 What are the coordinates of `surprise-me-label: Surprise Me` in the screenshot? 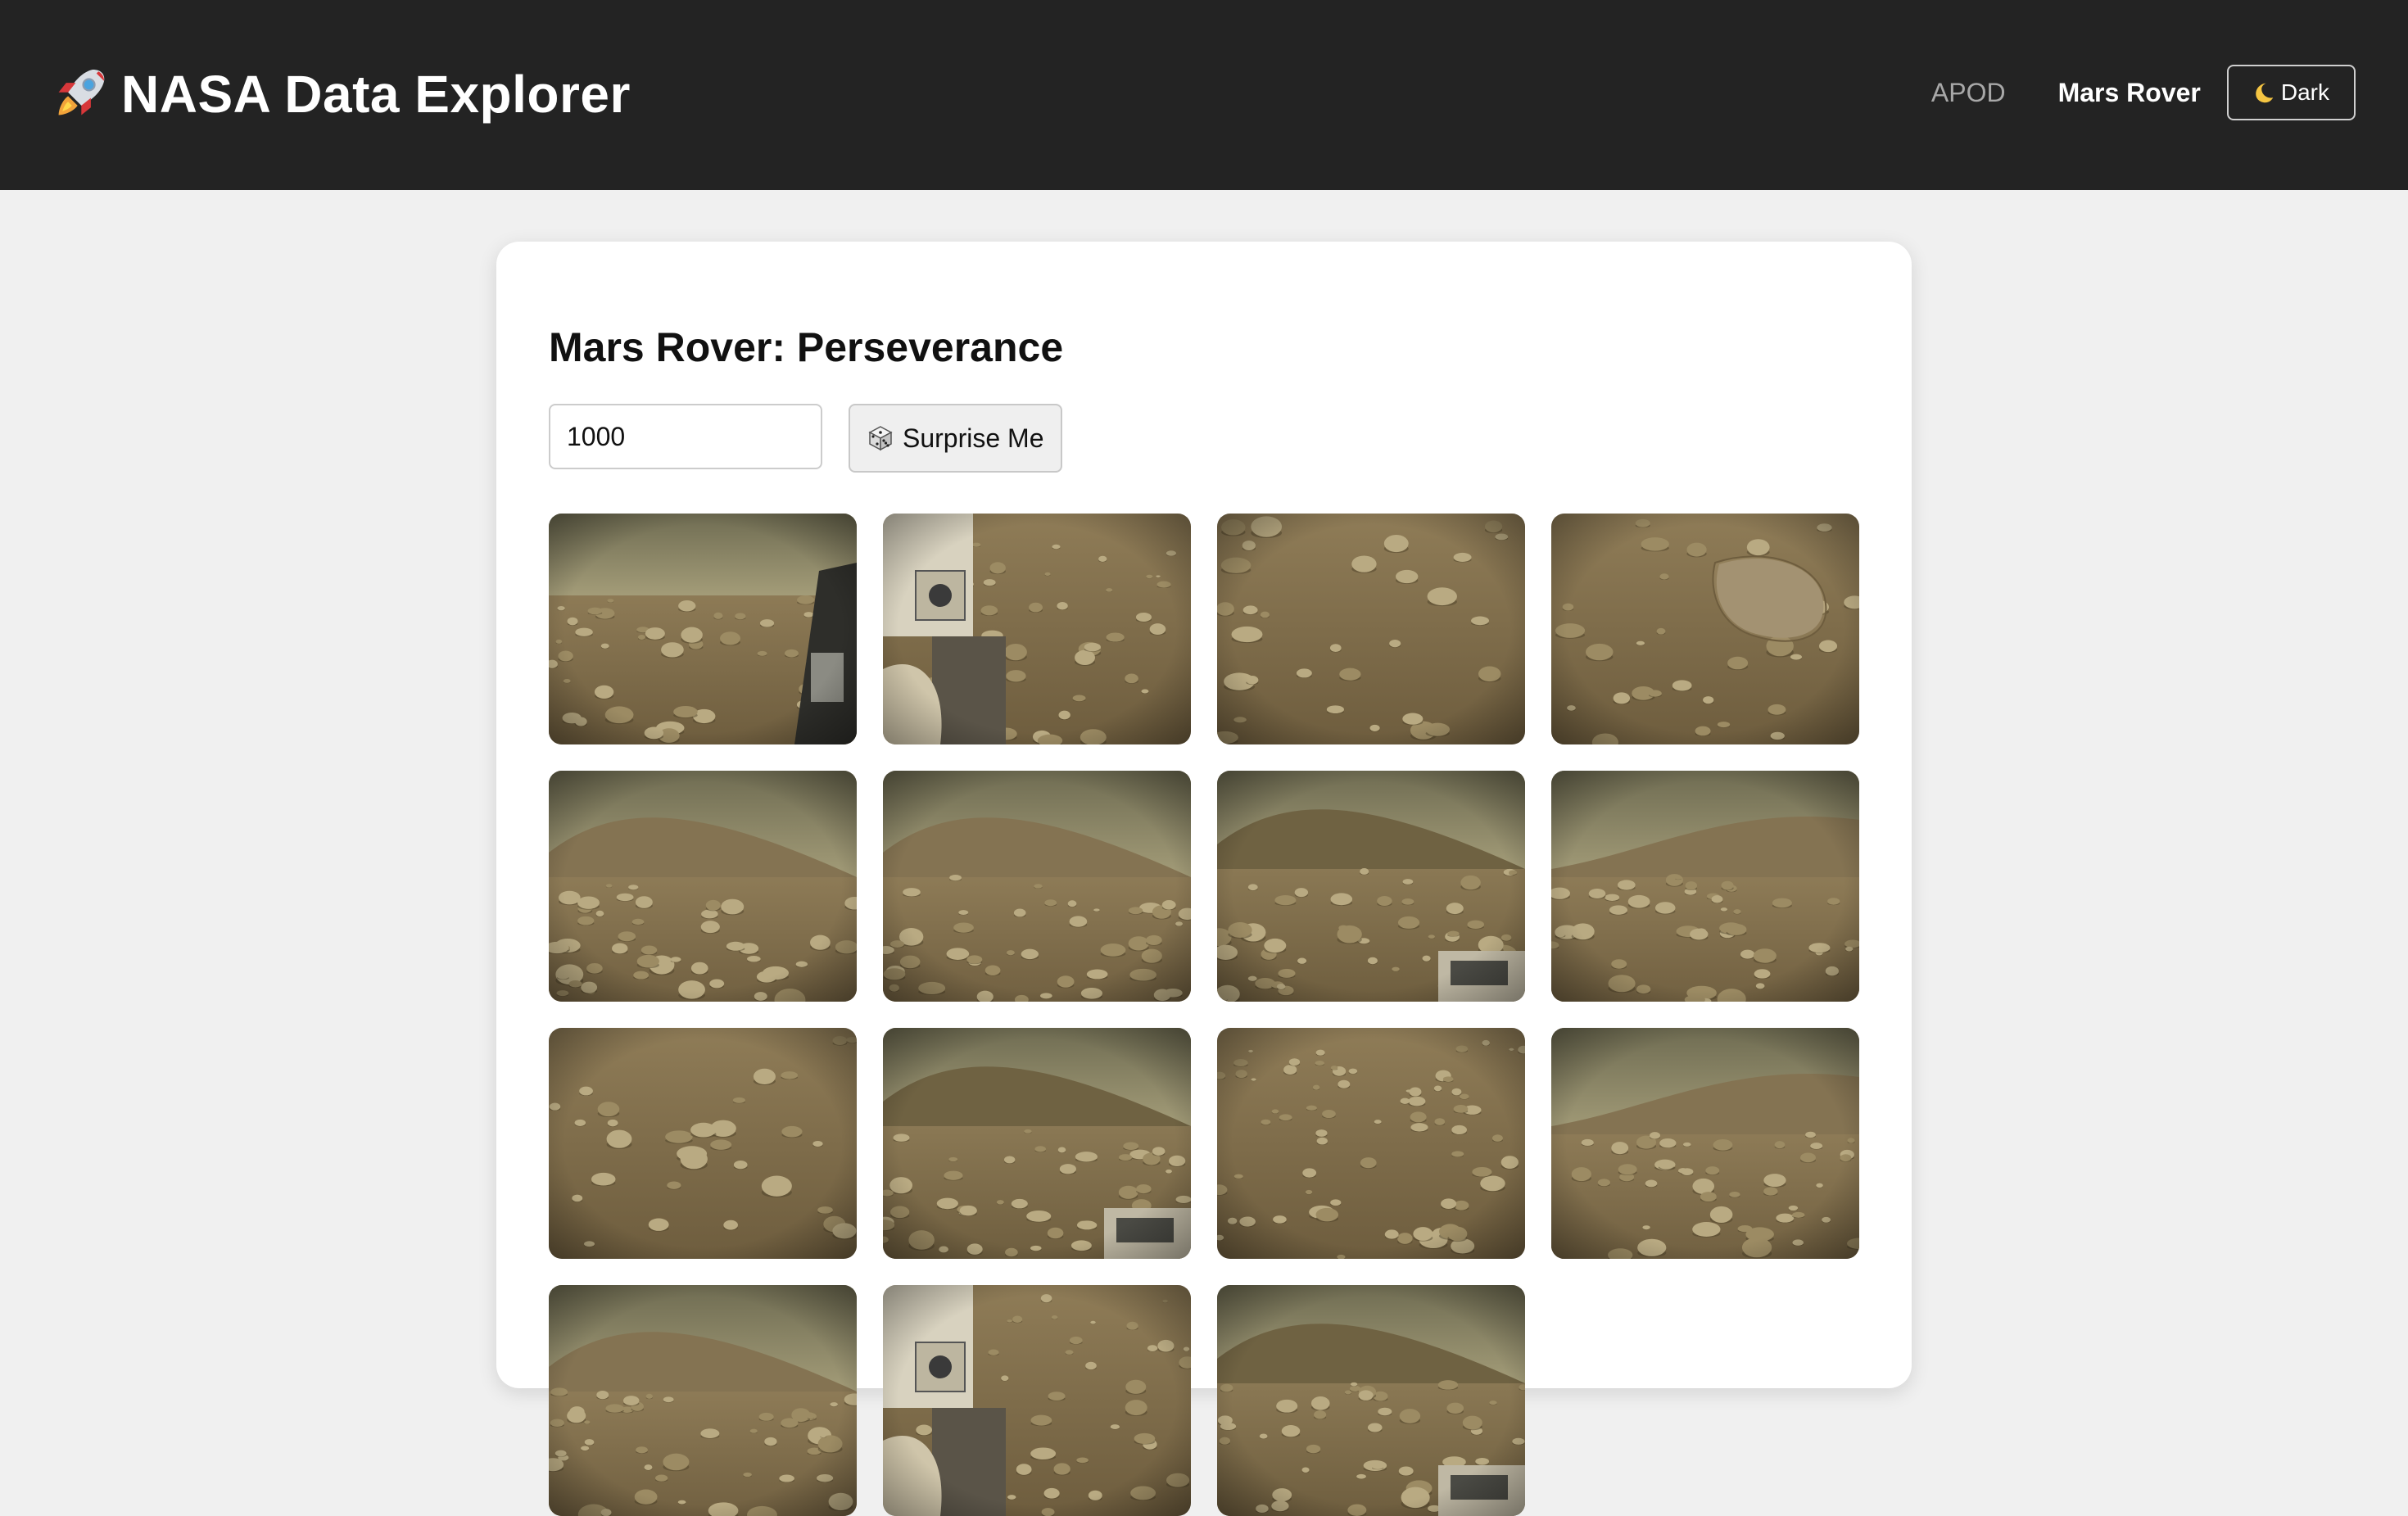 It's located at (973, 438).